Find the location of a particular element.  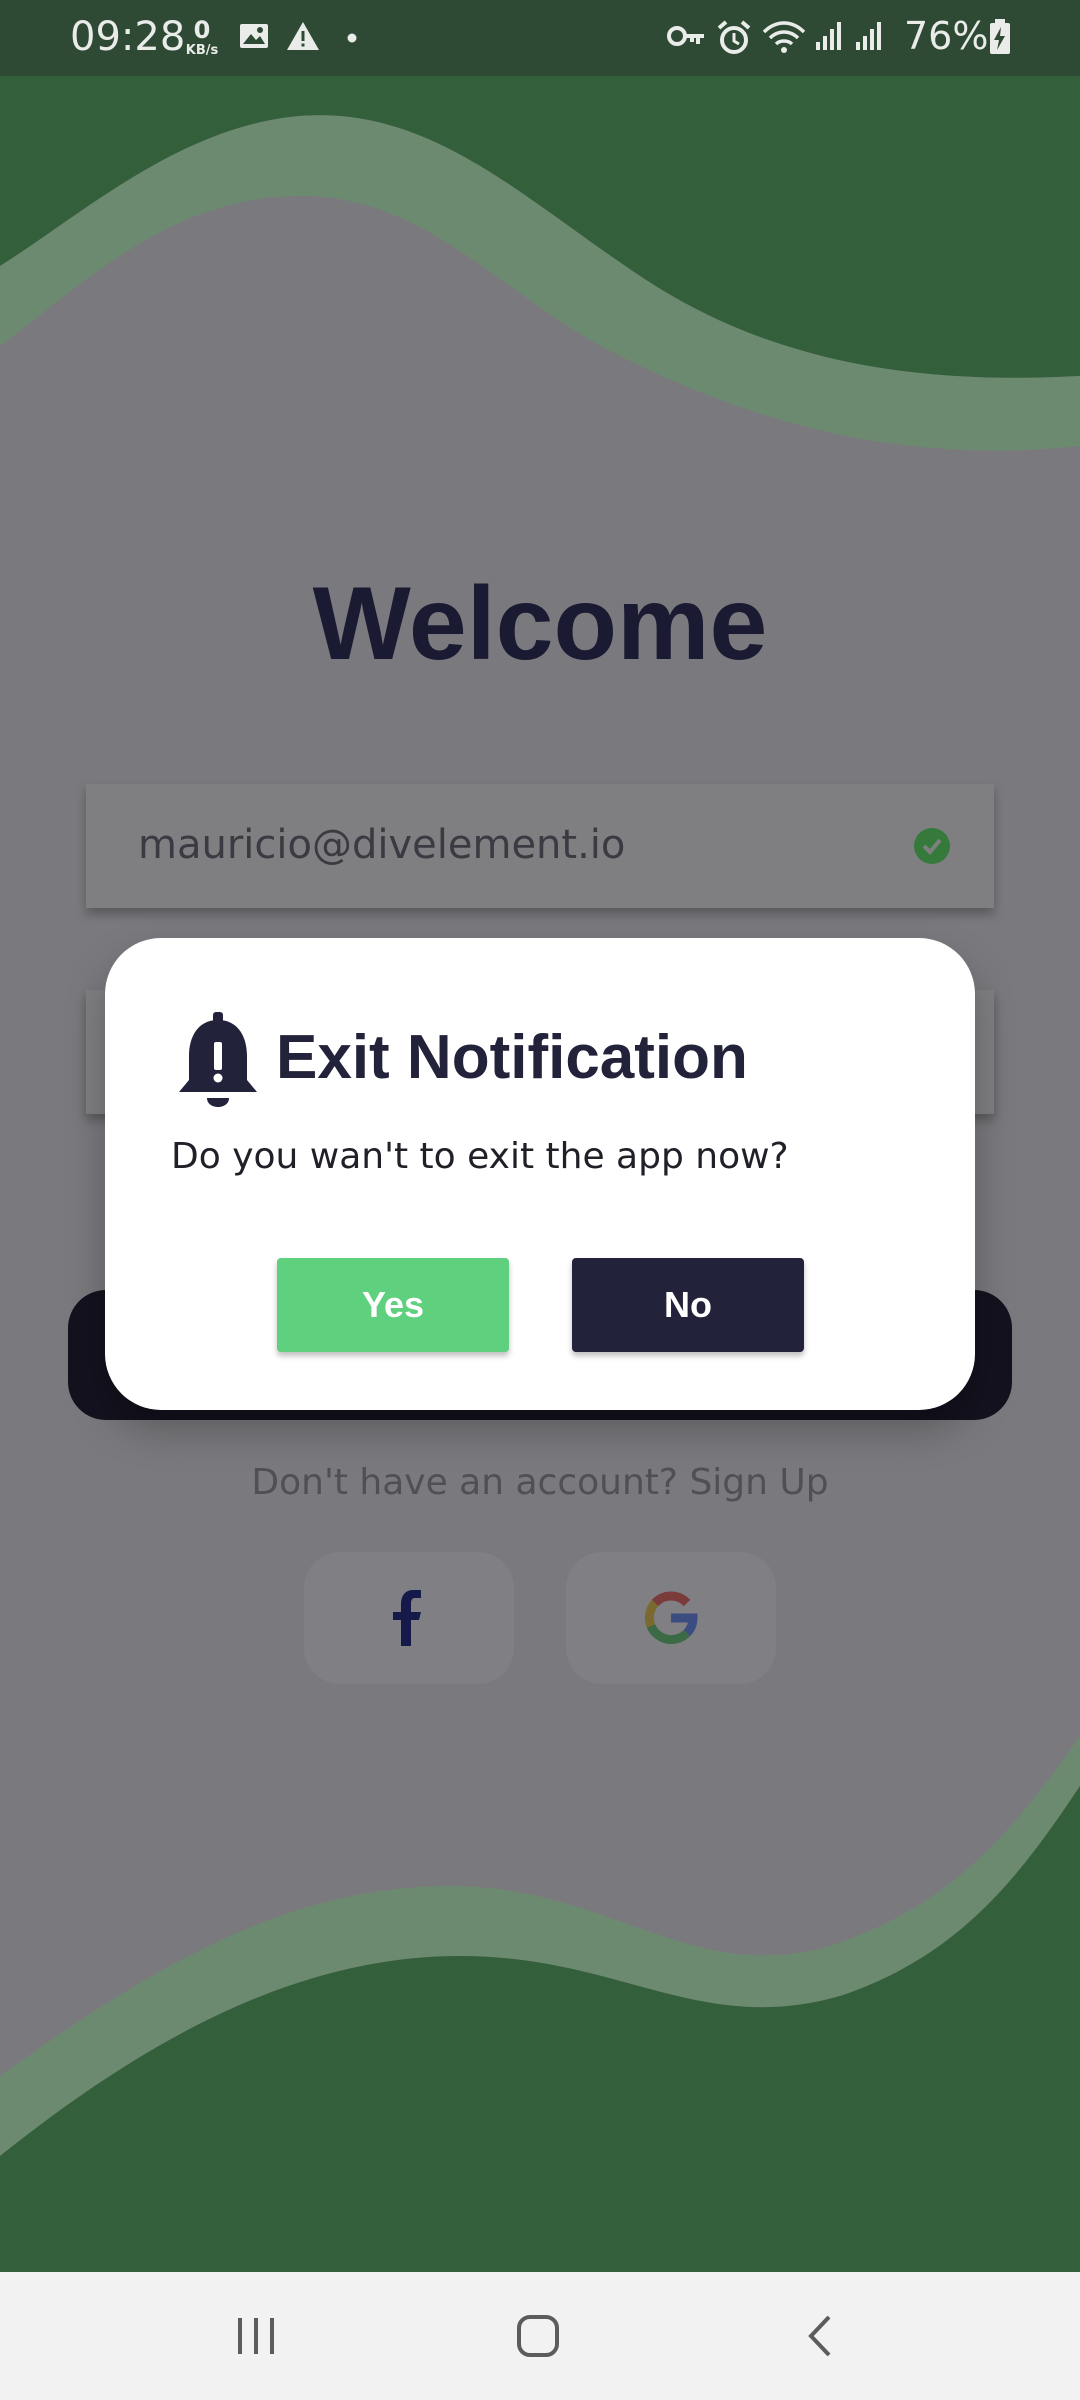

bell-alert-icon is located at coordinates (218, 1059).